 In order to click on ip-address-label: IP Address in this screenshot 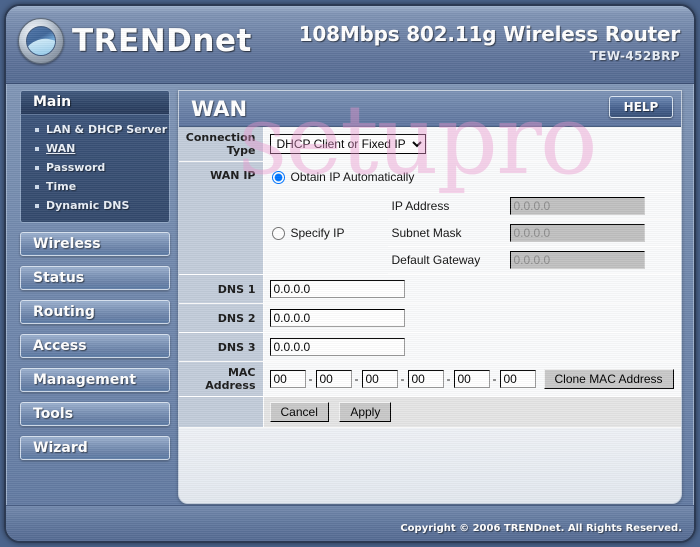, I will do `click(446, 206)`.